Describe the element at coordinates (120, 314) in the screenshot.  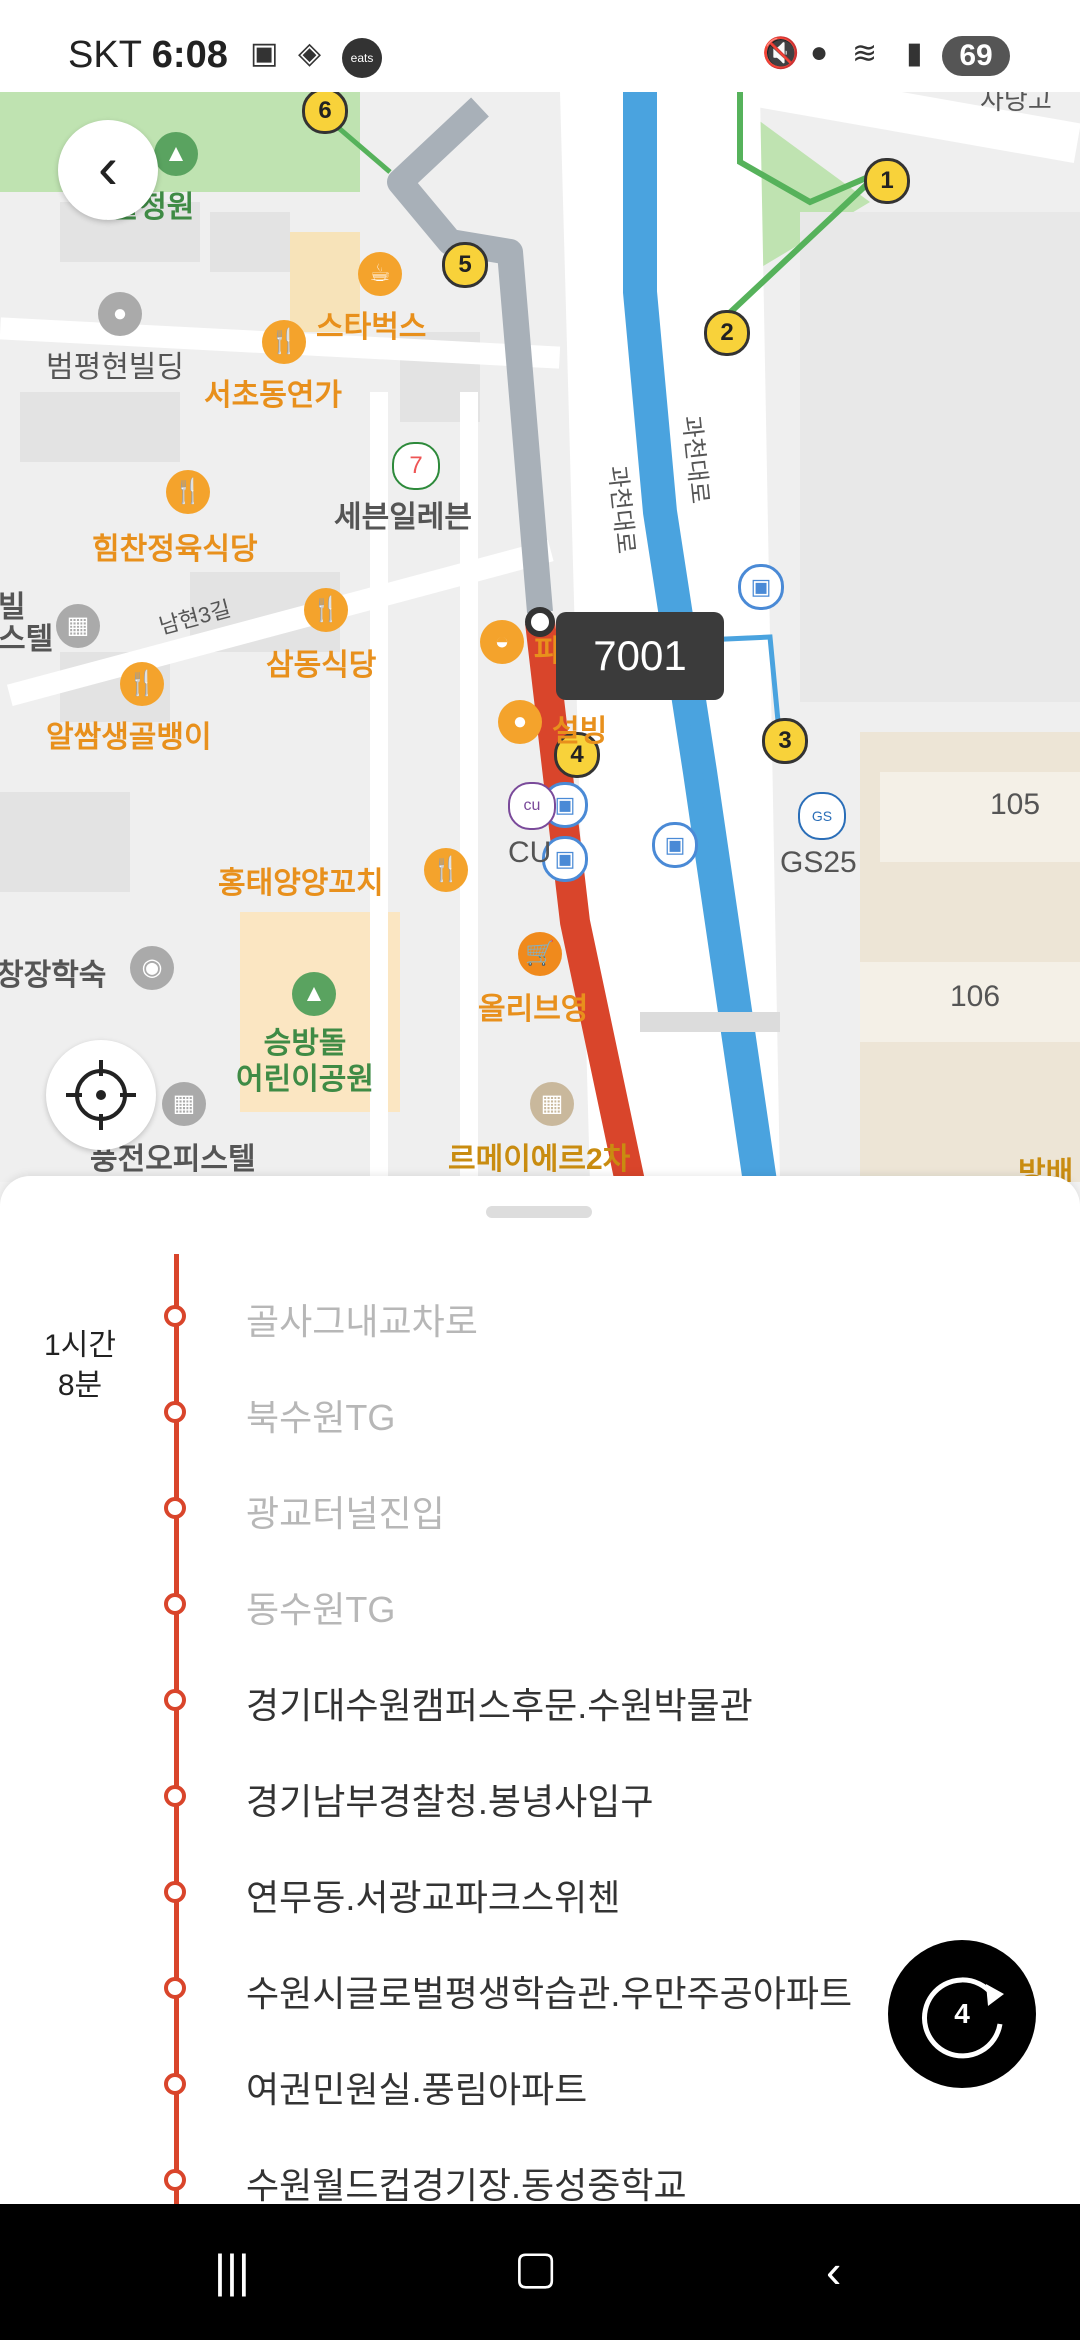
I see `building-icon: ●` at that location.